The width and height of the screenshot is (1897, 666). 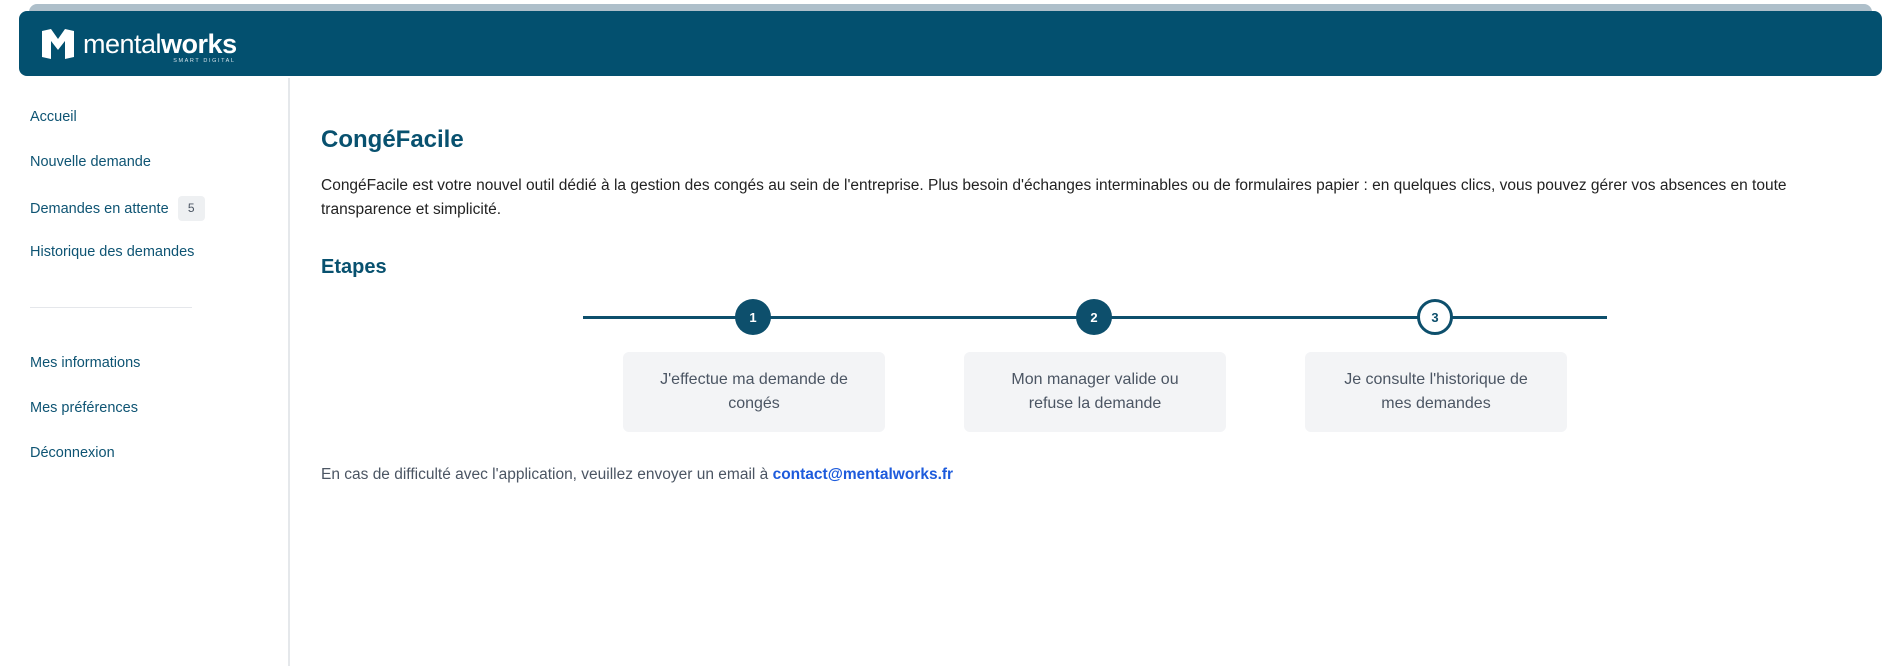 I want to click on step-3-text: Je consulte l'historique de mes demandes, so click(x=1436, y=391).